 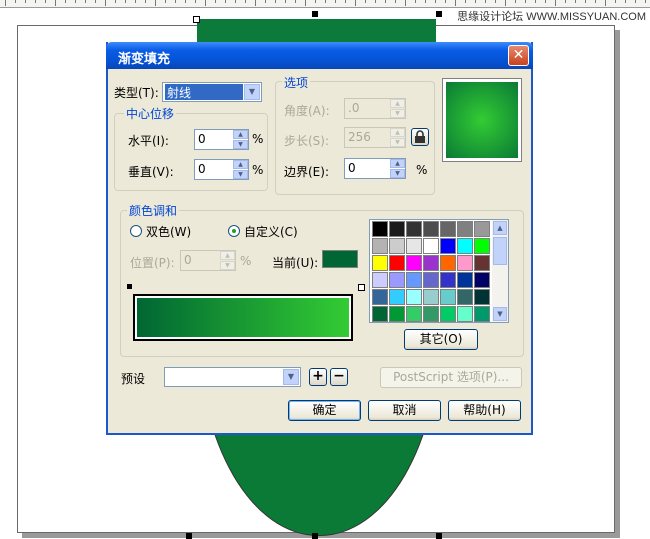 What do you see at coordinates (500, 251) in the screenshot?
I see `scroll-thumb` at bounding box center [500, 251].